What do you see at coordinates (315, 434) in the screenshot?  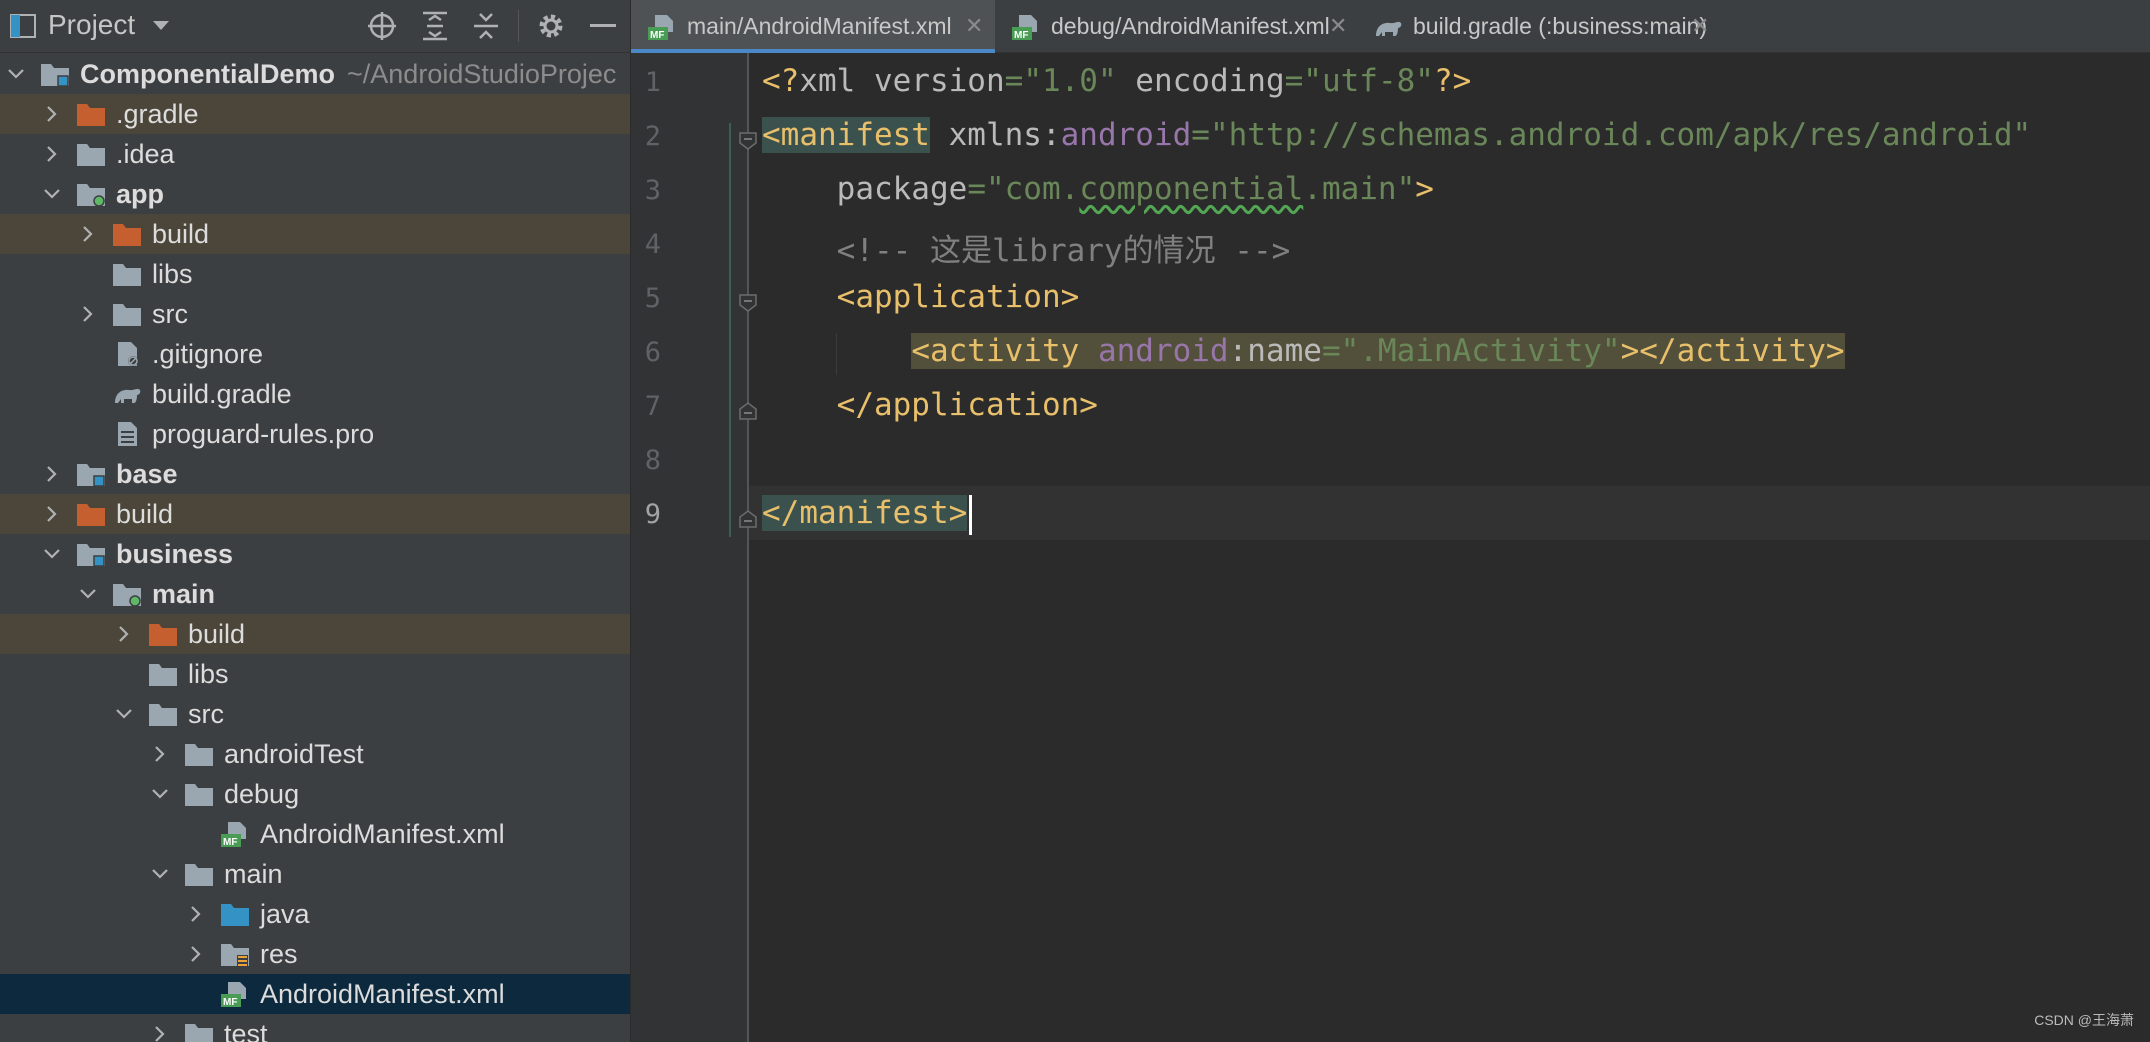 I see `tree-item: proguard-rules.pro` at bounding box center [315, 434].